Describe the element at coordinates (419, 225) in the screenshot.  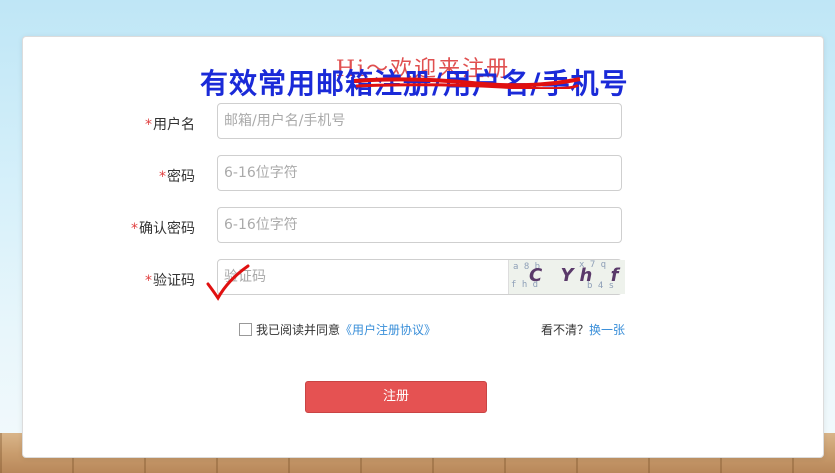
I see `confirm-password-input` at that location.